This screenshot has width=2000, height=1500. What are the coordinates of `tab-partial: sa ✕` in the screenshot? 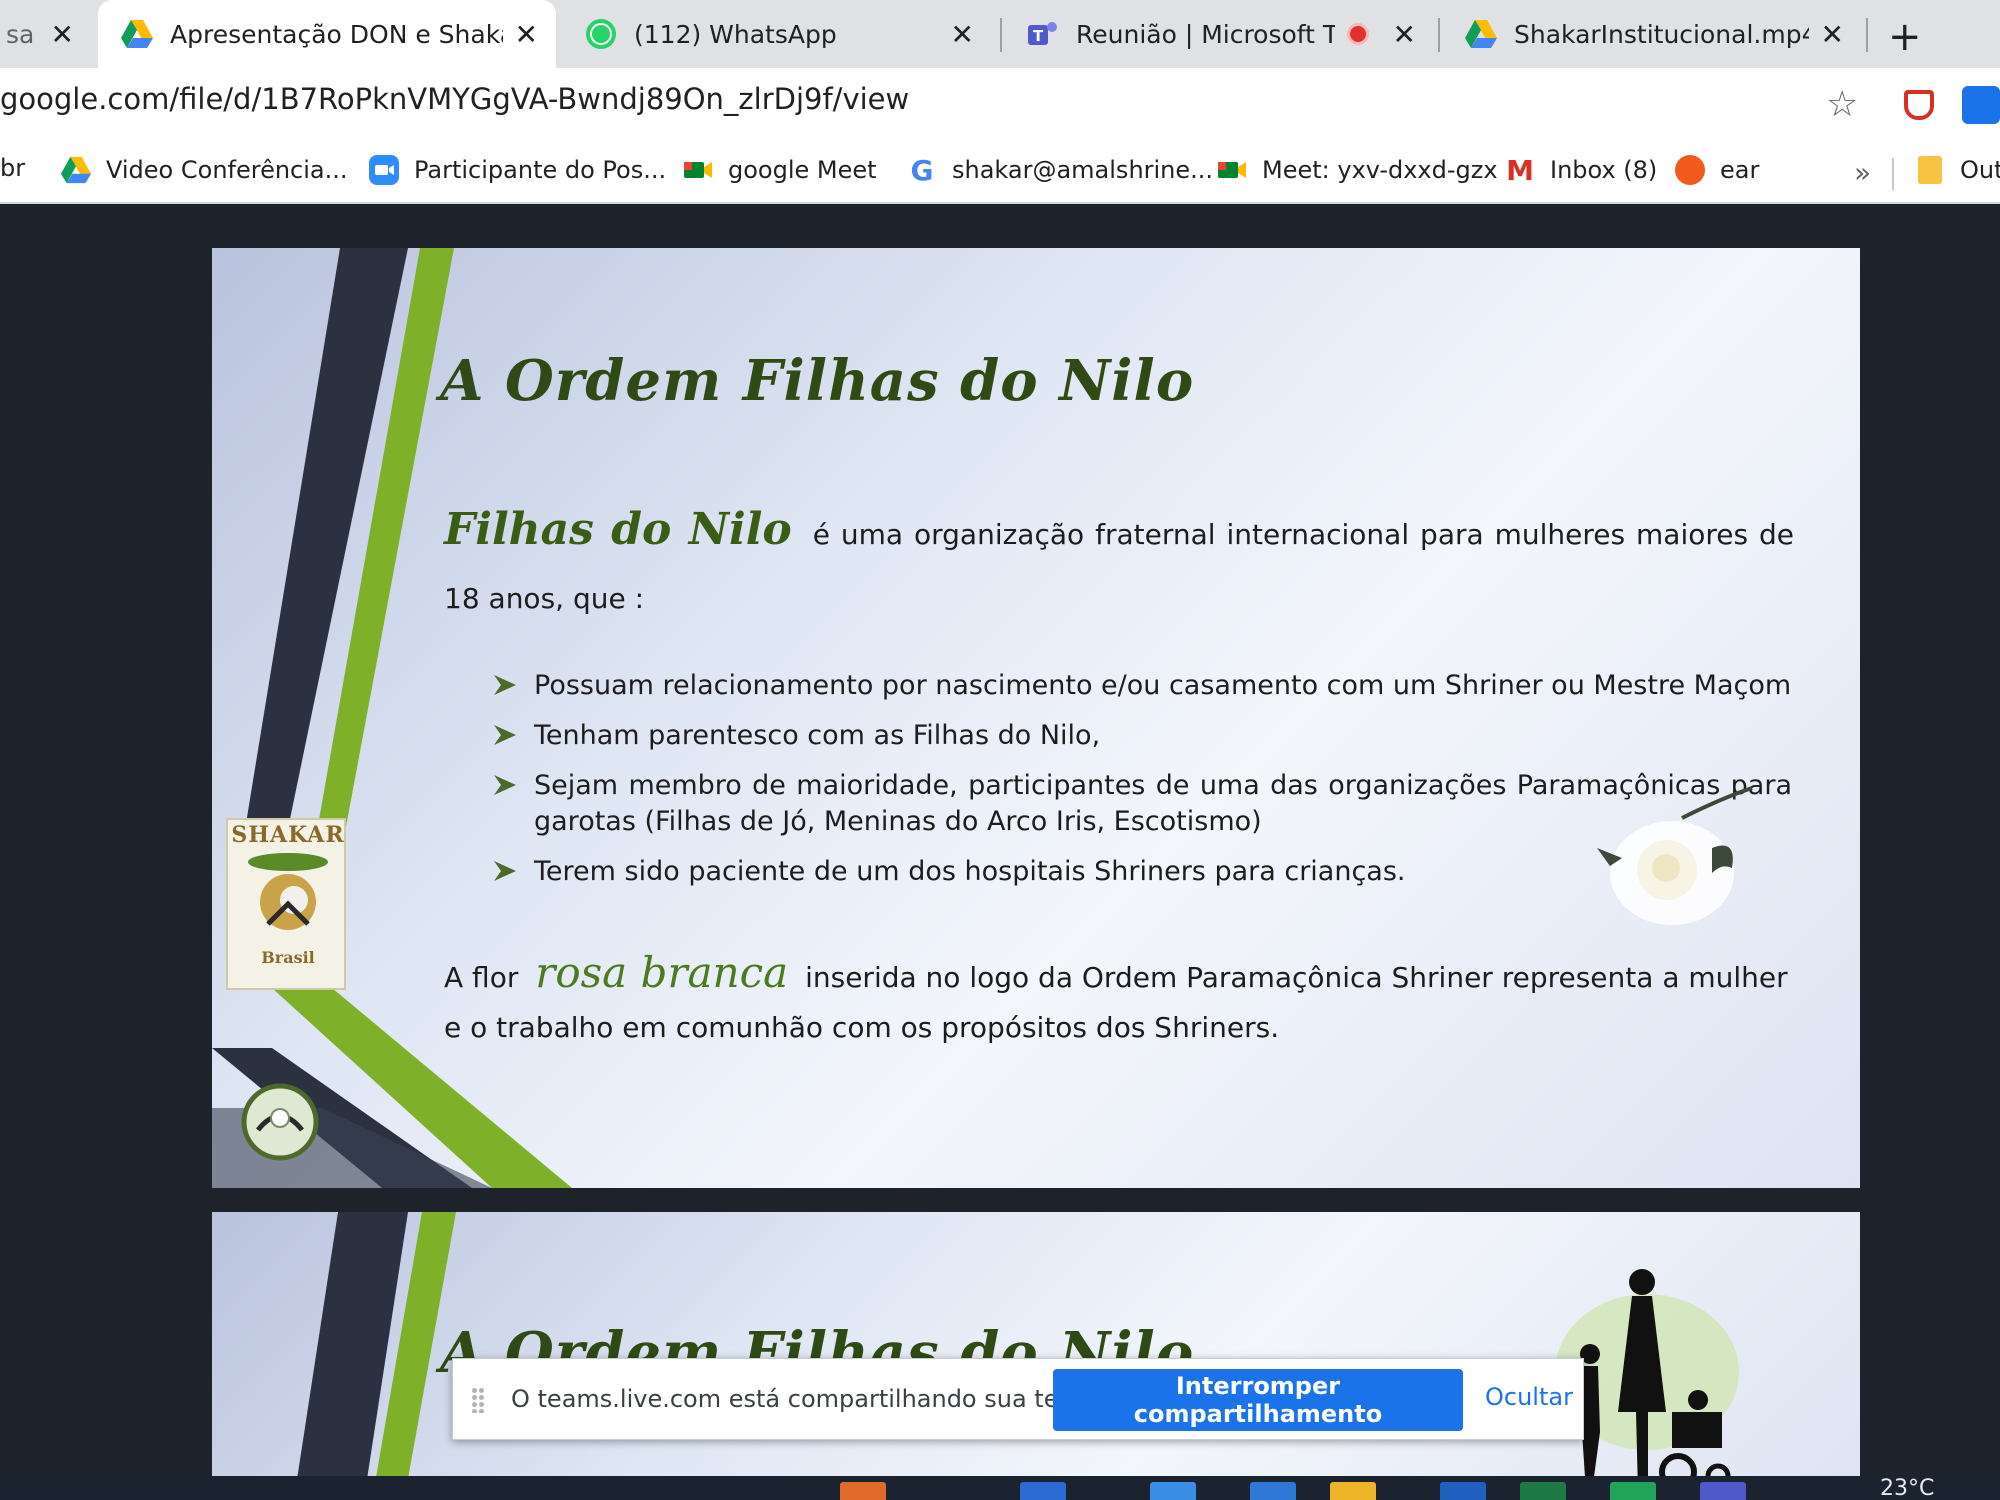 It's located at (46, 34).